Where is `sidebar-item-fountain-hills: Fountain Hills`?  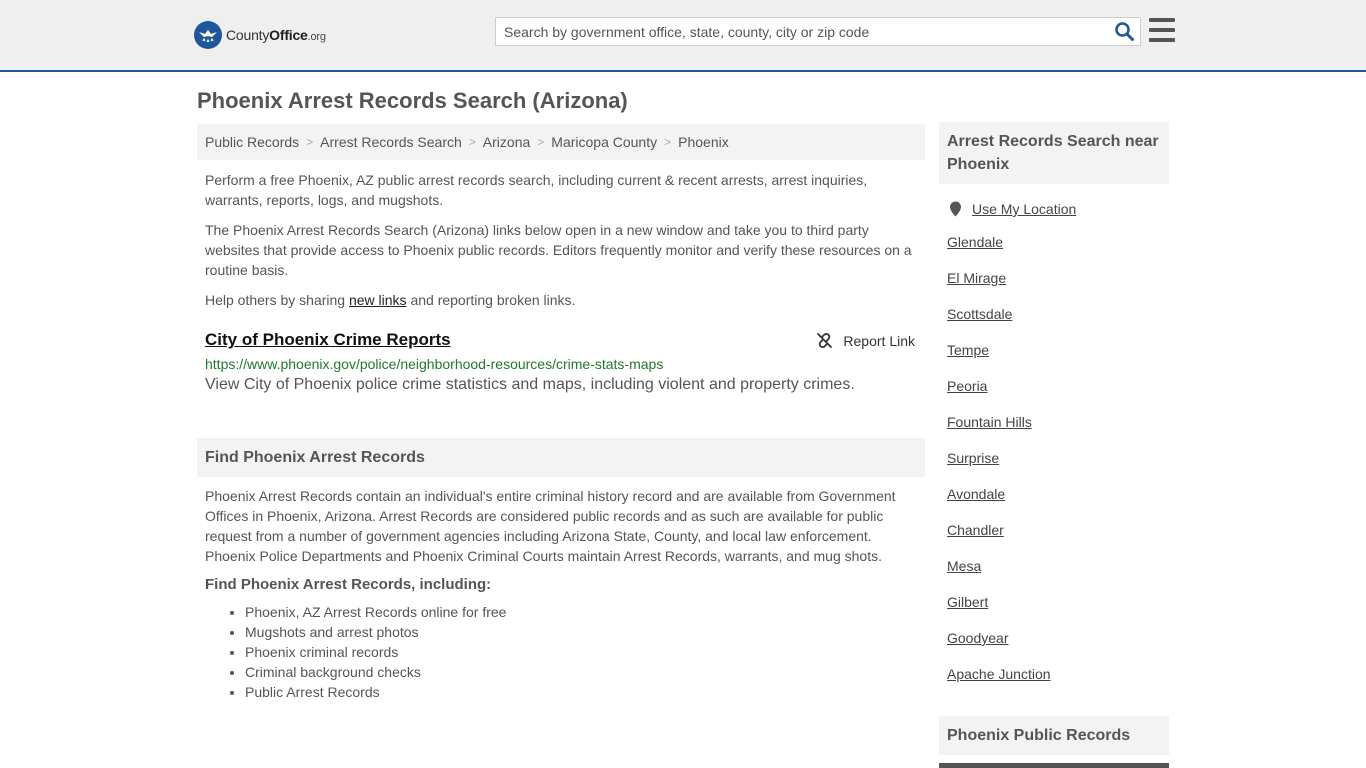
sidebar-item-fountain-hills: Fountain Hills is located at coordinates (1058, 432).